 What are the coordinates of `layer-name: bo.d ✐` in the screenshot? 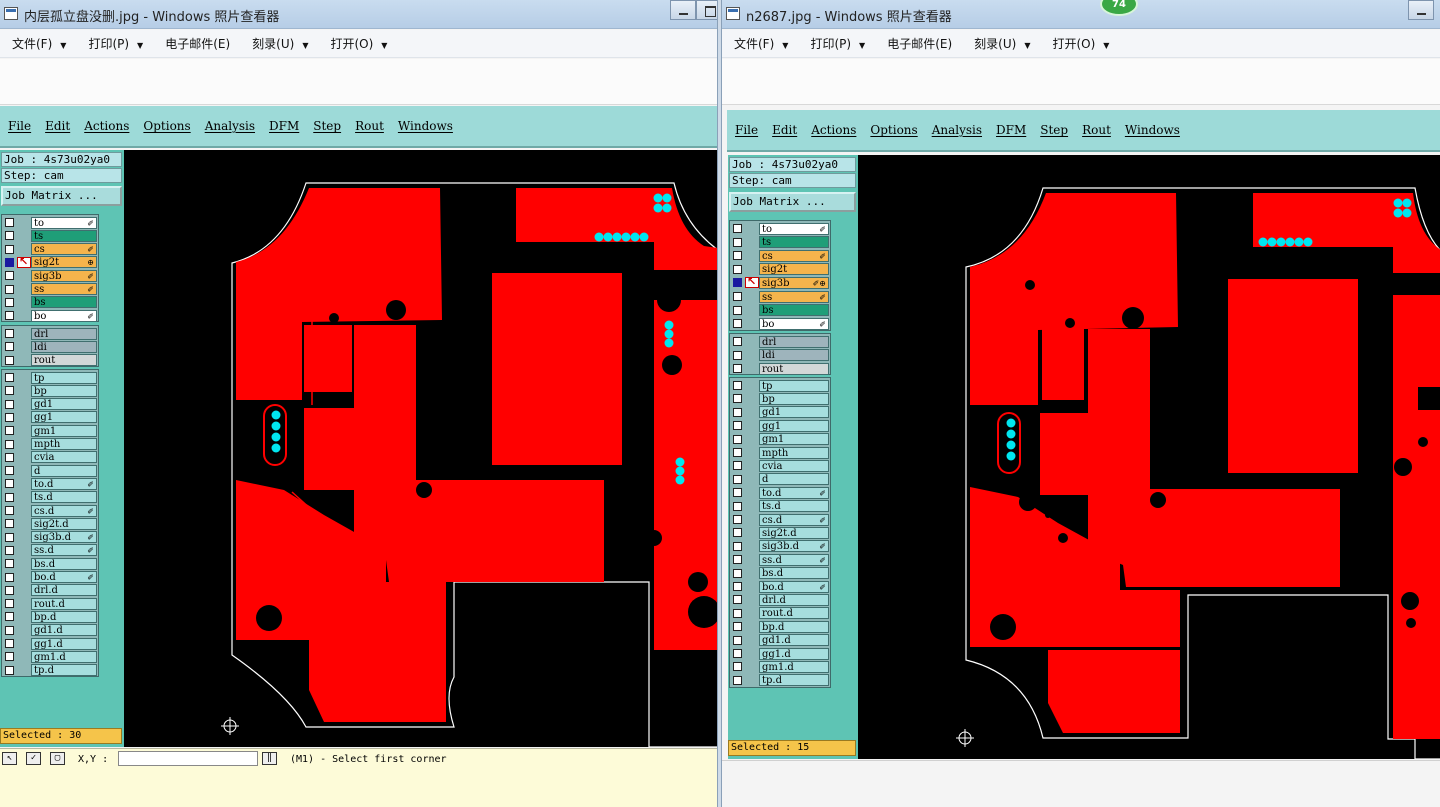 It's located at (64, 577).